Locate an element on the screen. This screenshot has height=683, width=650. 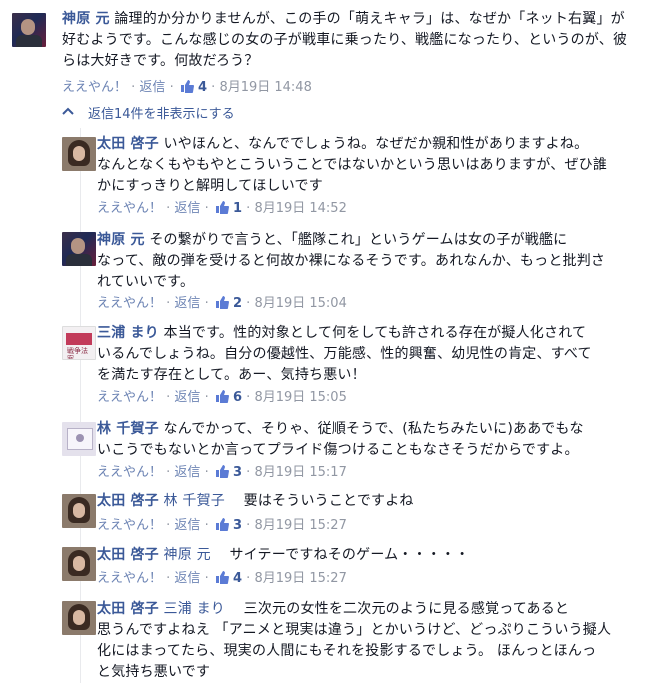
comment-author: 神原 元 is located at coordinates (86, 19).